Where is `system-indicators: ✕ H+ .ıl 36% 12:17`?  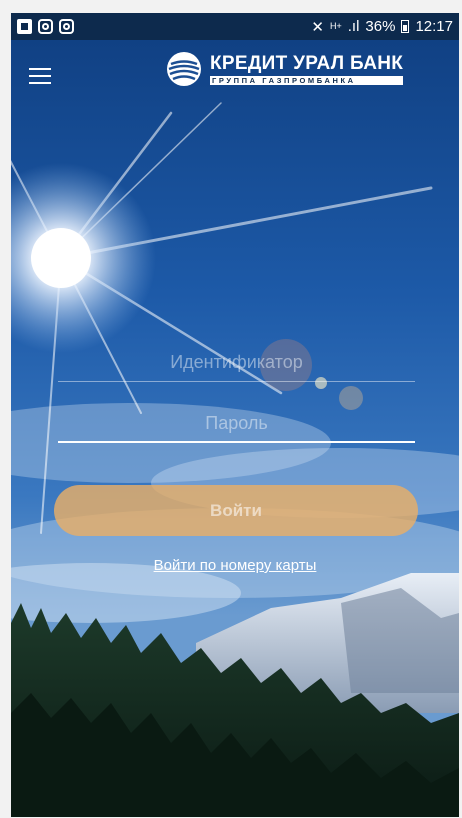
system-indicators: ✕ H+ .ıl 36% 12:17 is located at coordinates (382, 27).